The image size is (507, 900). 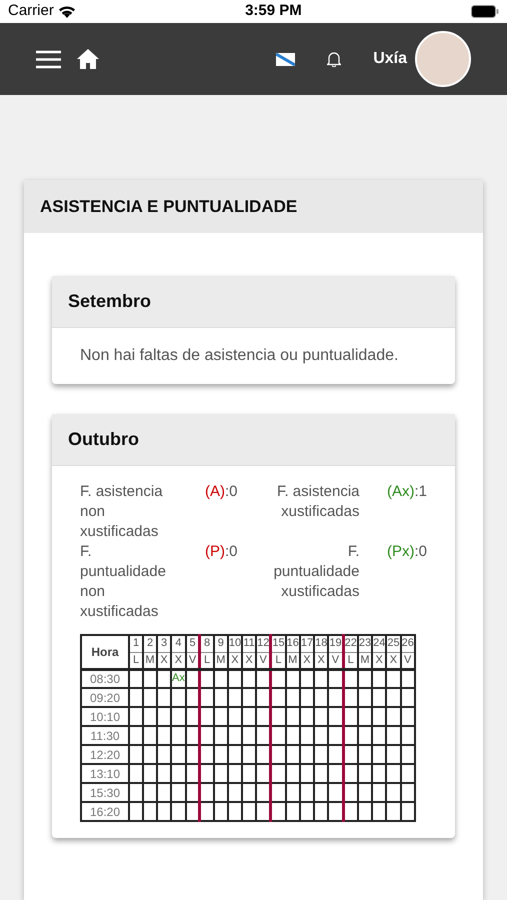 I want to click on carrier-label: Carrier, so click(x=31, y=11).